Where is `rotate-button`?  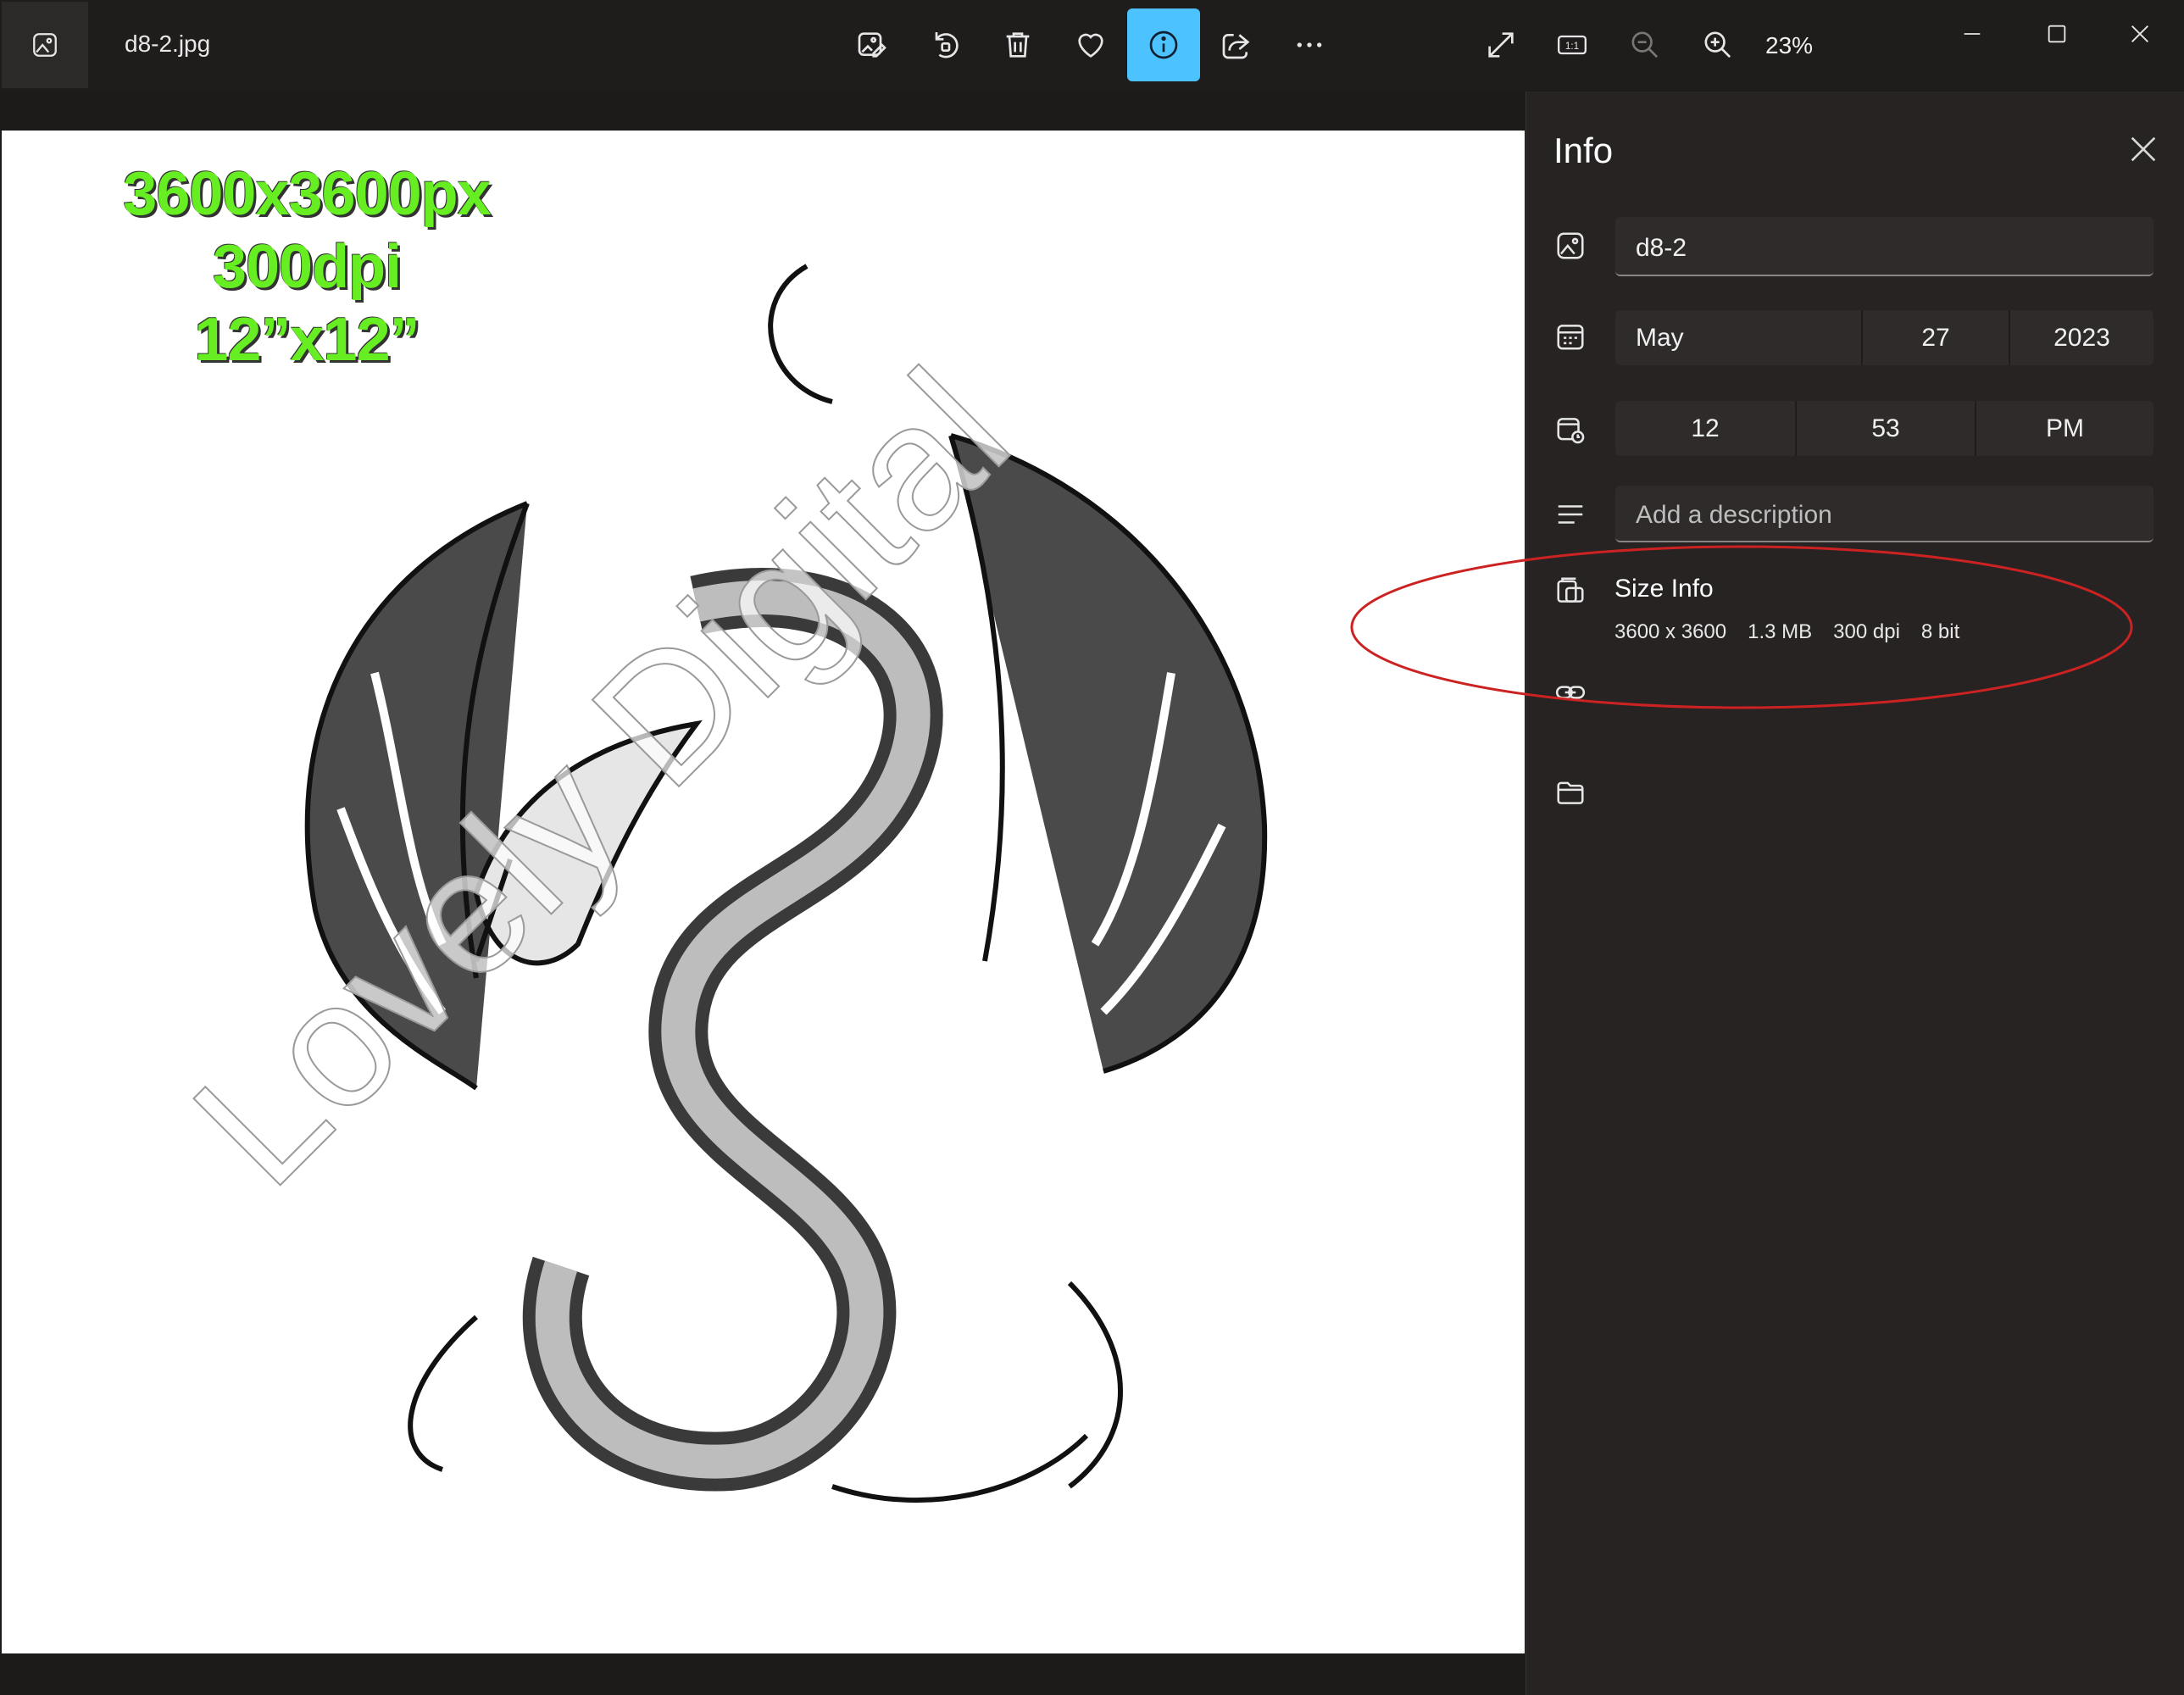 rotate-button is located at coordinates (945, 44).